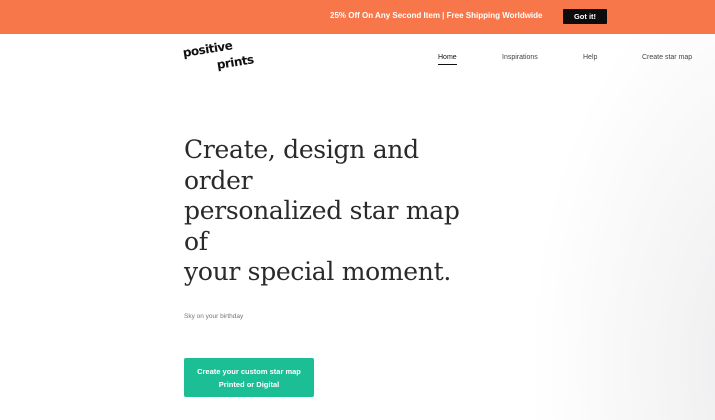 The height and width of the screenshot is (420, 715). What do you see at coordinates (667, 57) in the screenshot?
I see `nav-link-create-star-map: Create star map` at bounding box center [667, 57].